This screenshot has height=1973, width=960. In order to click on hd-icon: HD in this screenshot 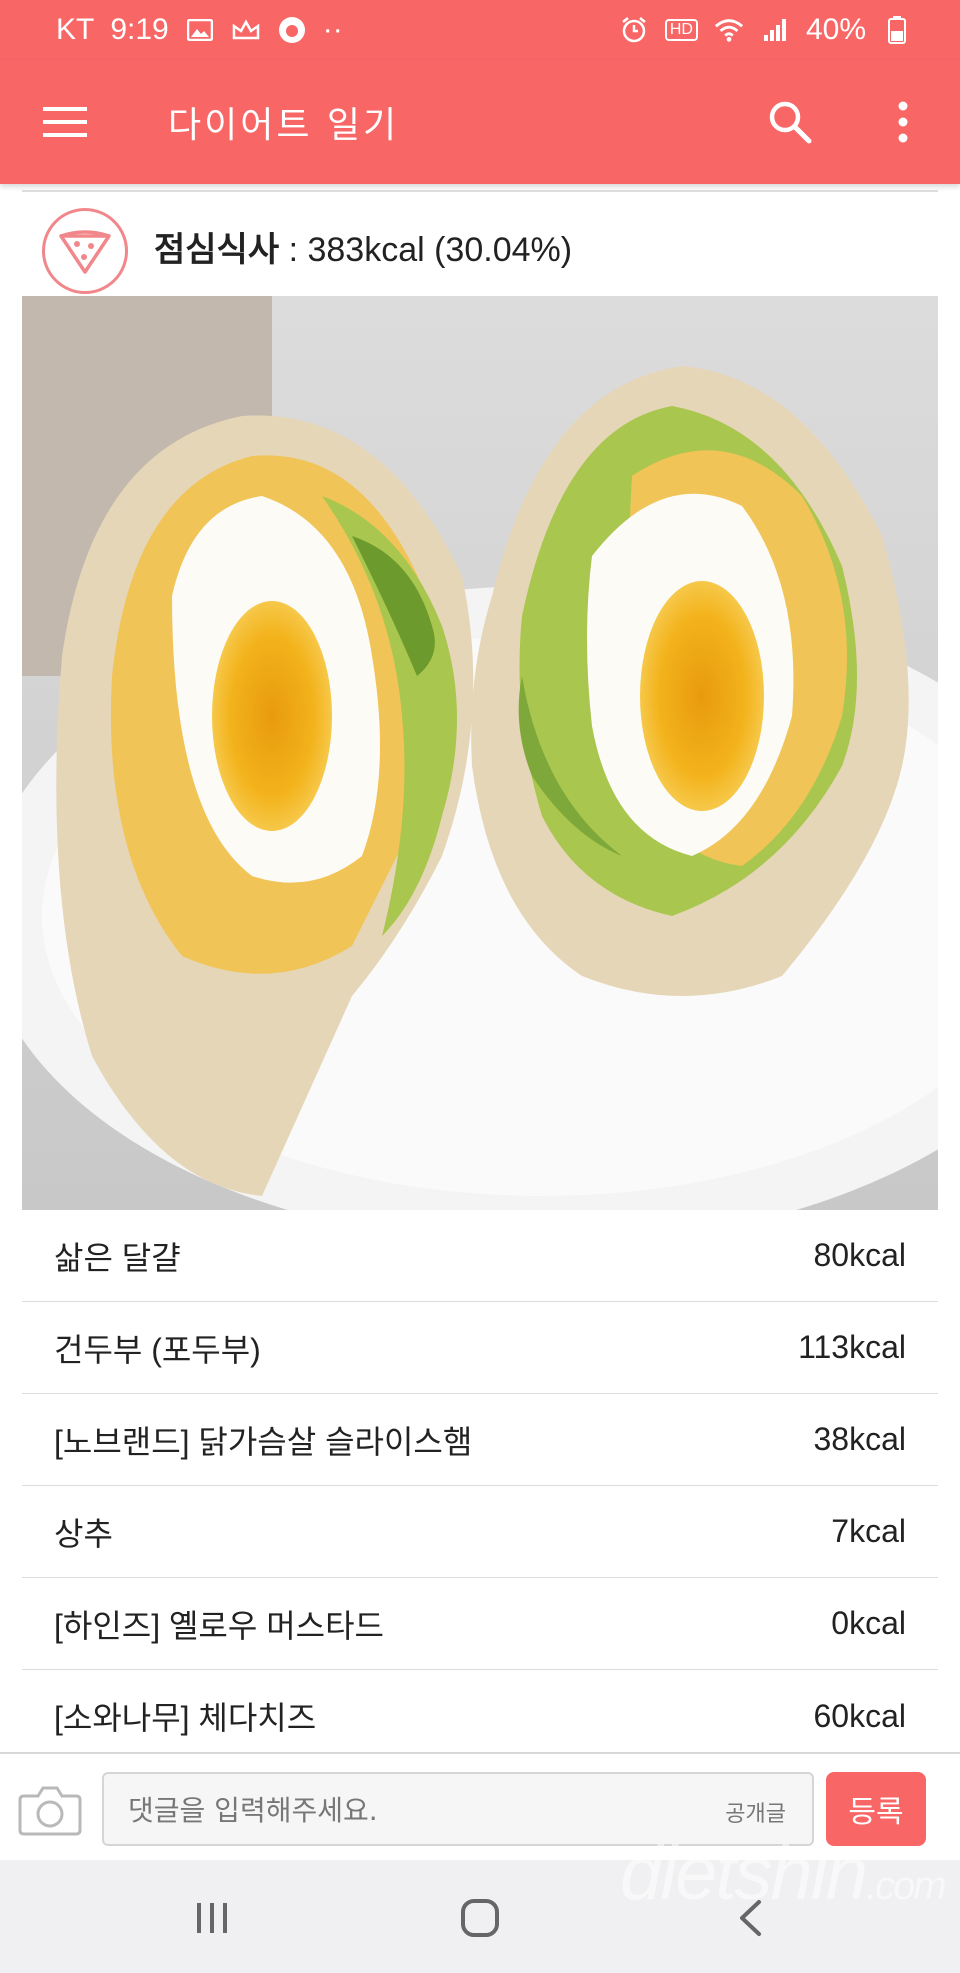, I will do `click(681, 30)`.